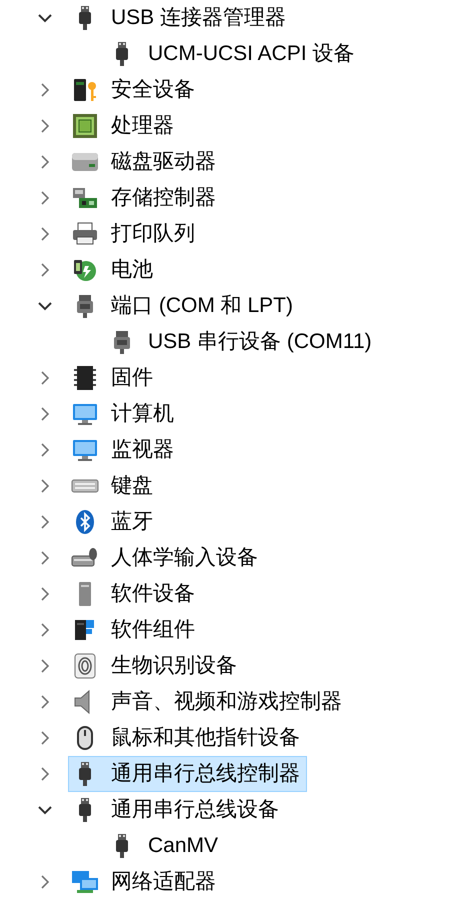  I want to click on tree-item: UCM-UCSI ACPI 设备, so click(233, 54).